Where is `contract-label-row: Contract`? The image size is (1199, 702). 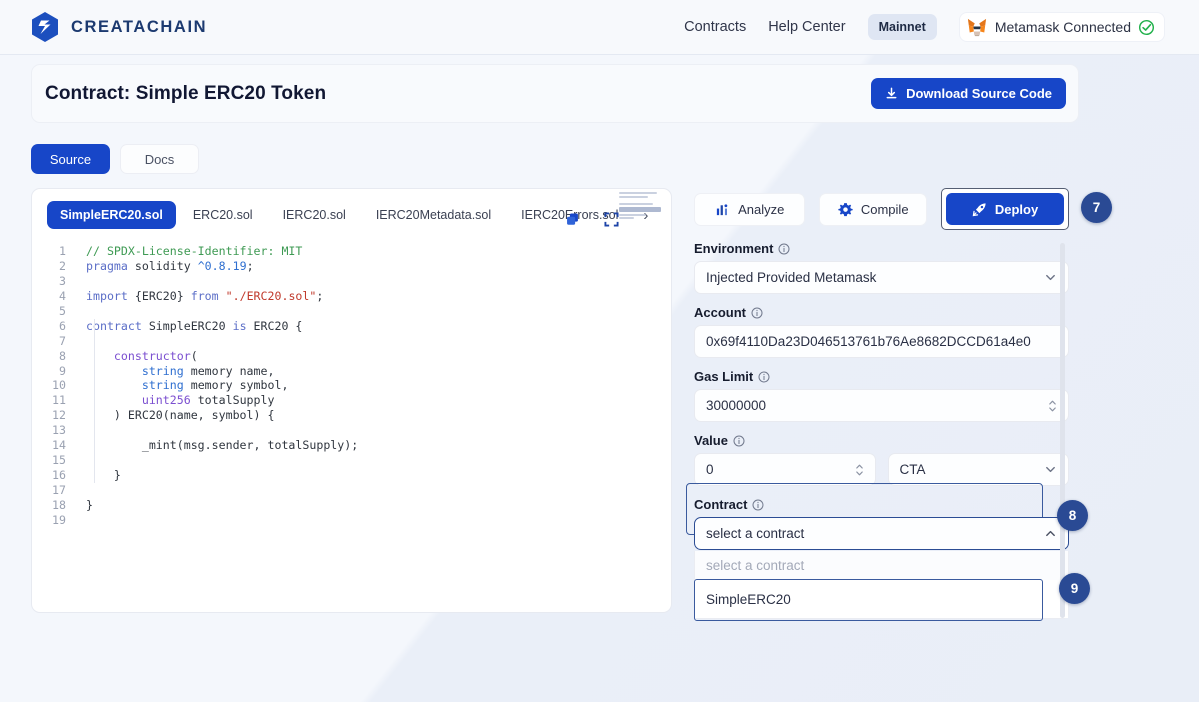 contract-label-row: Contract is located at coordinates (881, 504).